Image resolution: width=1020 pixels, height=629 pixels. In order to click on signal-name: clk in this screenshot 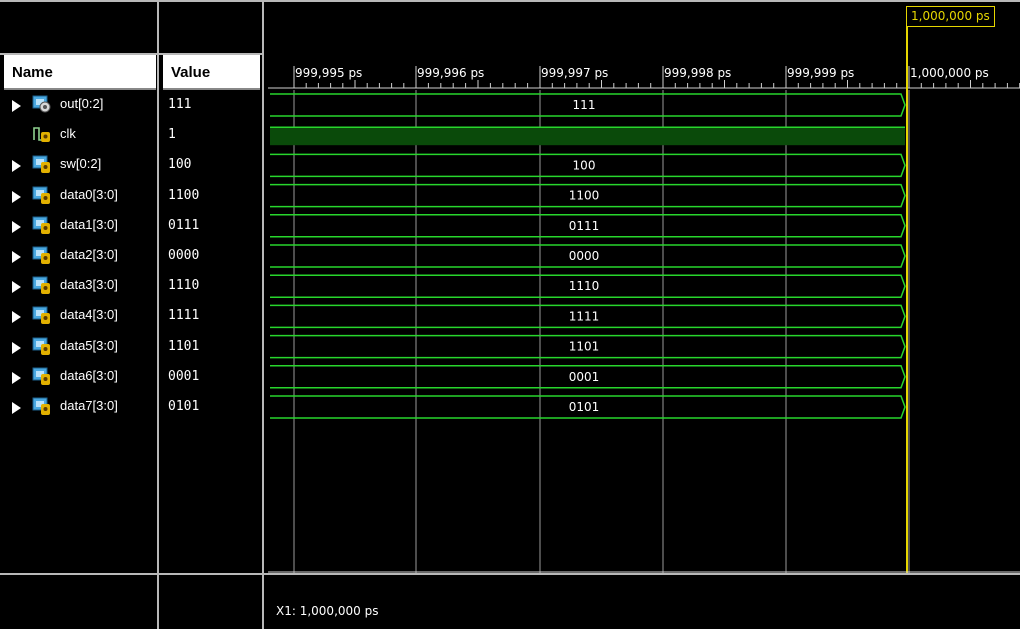, I will do `click(68, 134)`.